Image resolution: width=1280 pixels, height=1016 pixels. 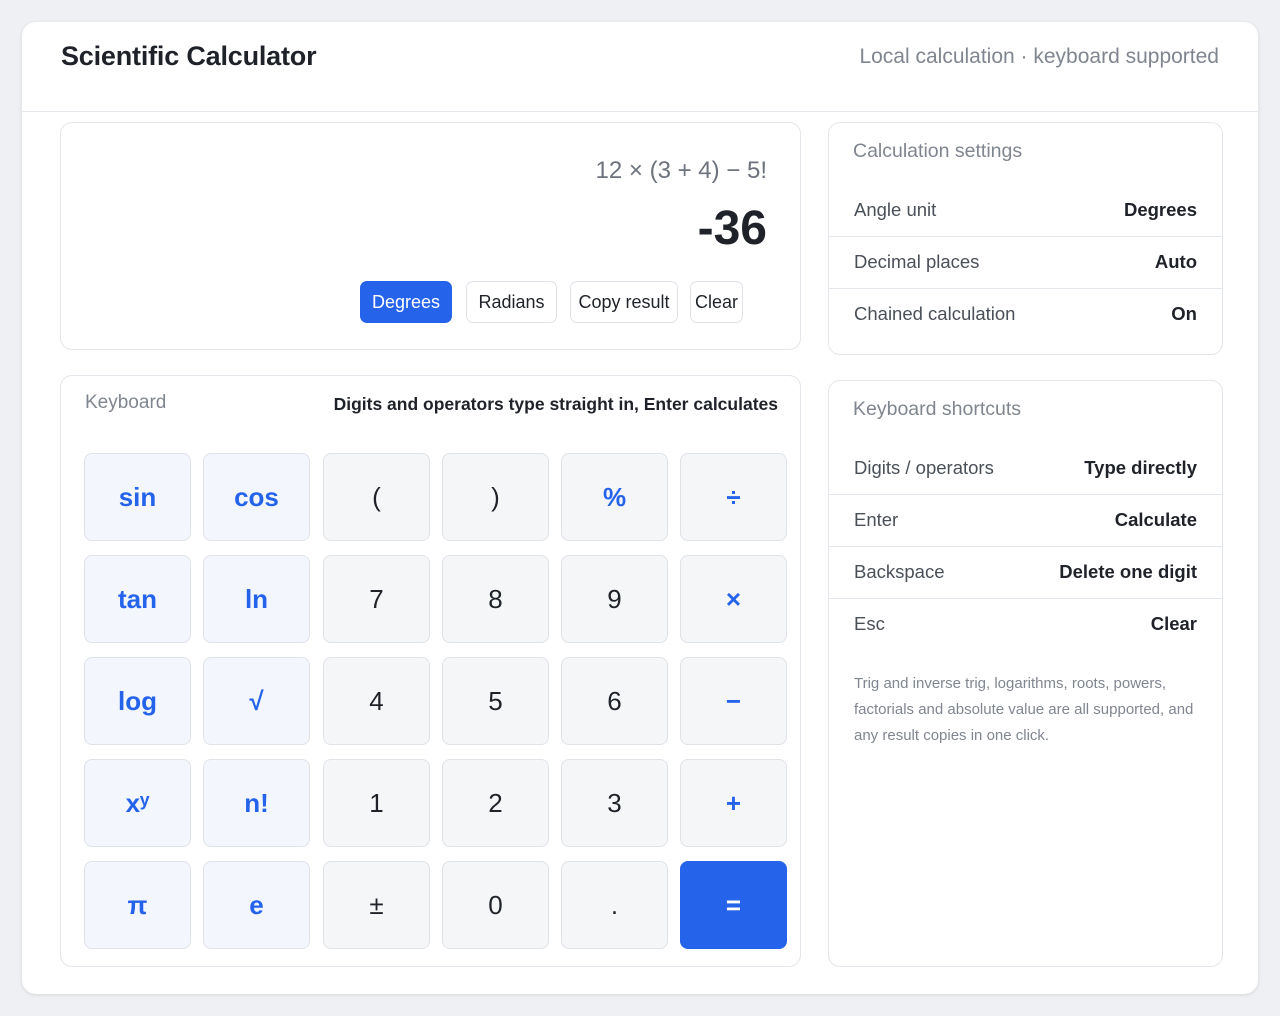 What do you see at coordinates (1128, 571) in the screenshot?
I see `shortcut-action: Delete one digit` at bounding box center [1128, 571].